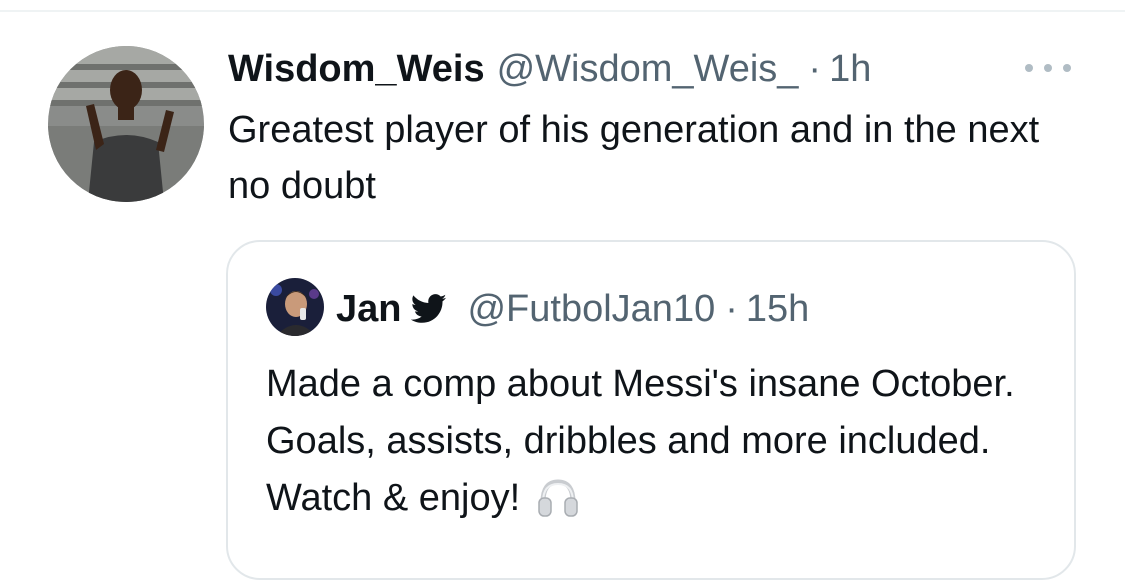 Image resolution: width=1125 pixels, height=580 pixels. I want to click on more-options-icon, so click(1048, 68).